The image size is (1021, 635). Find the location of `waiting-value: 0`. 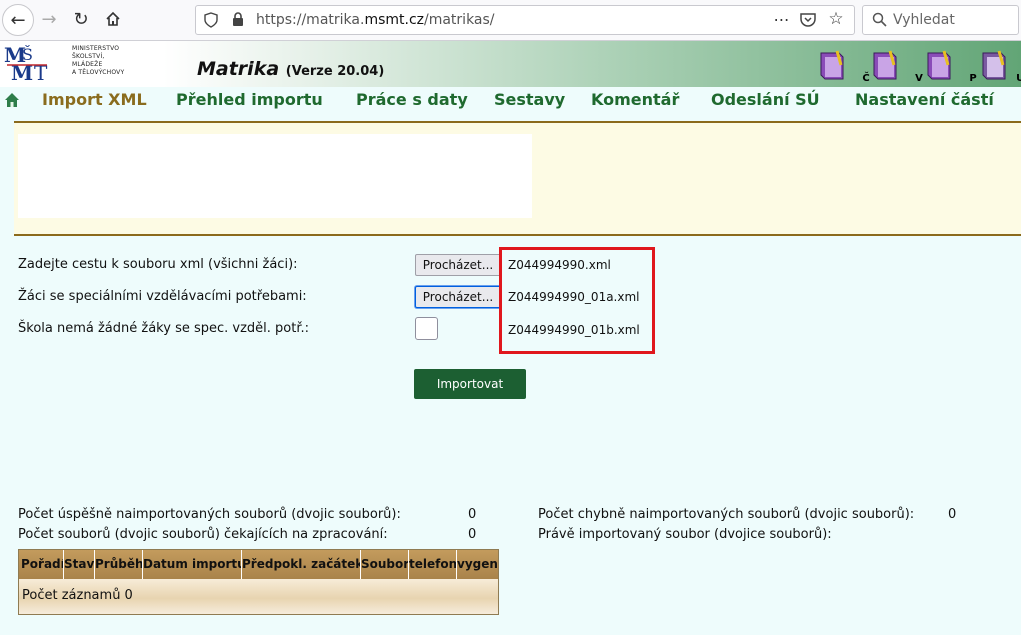

waiting-value: 0 is located at coordinates (472, 534).